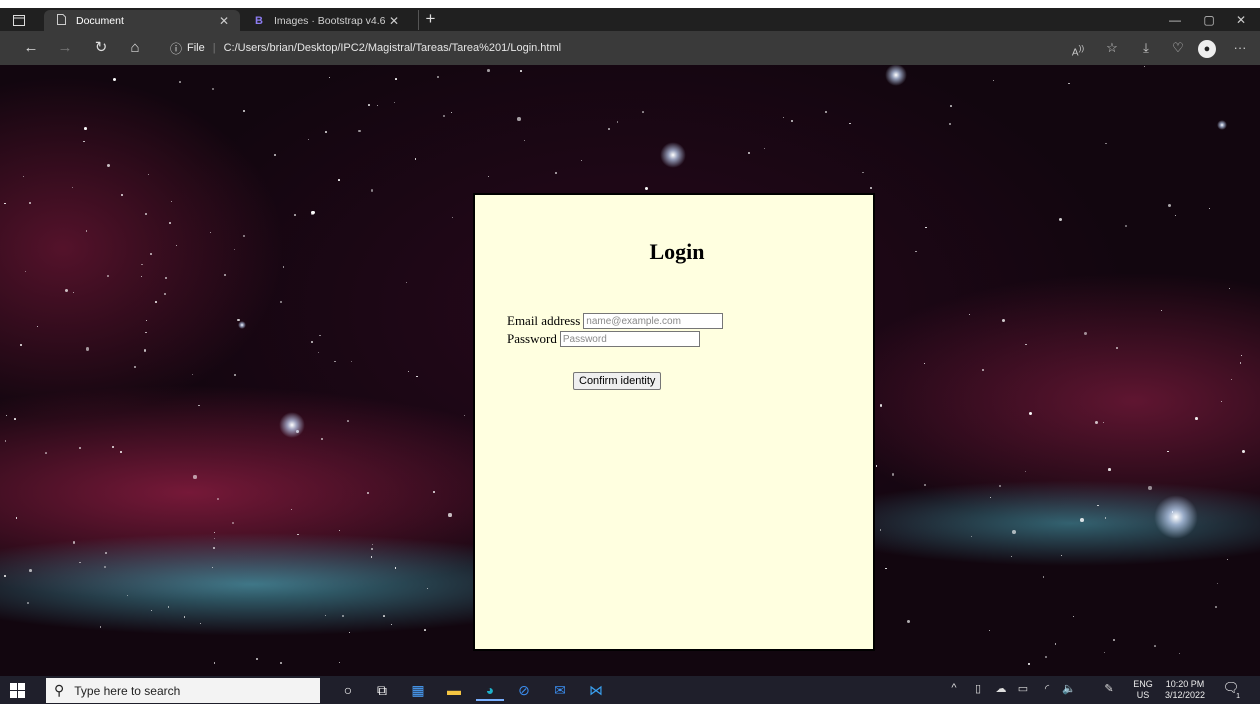 The height and width of the screenshot is (704, 1260). I want to click on maximize-icon: ▢, so click(1209, 20).